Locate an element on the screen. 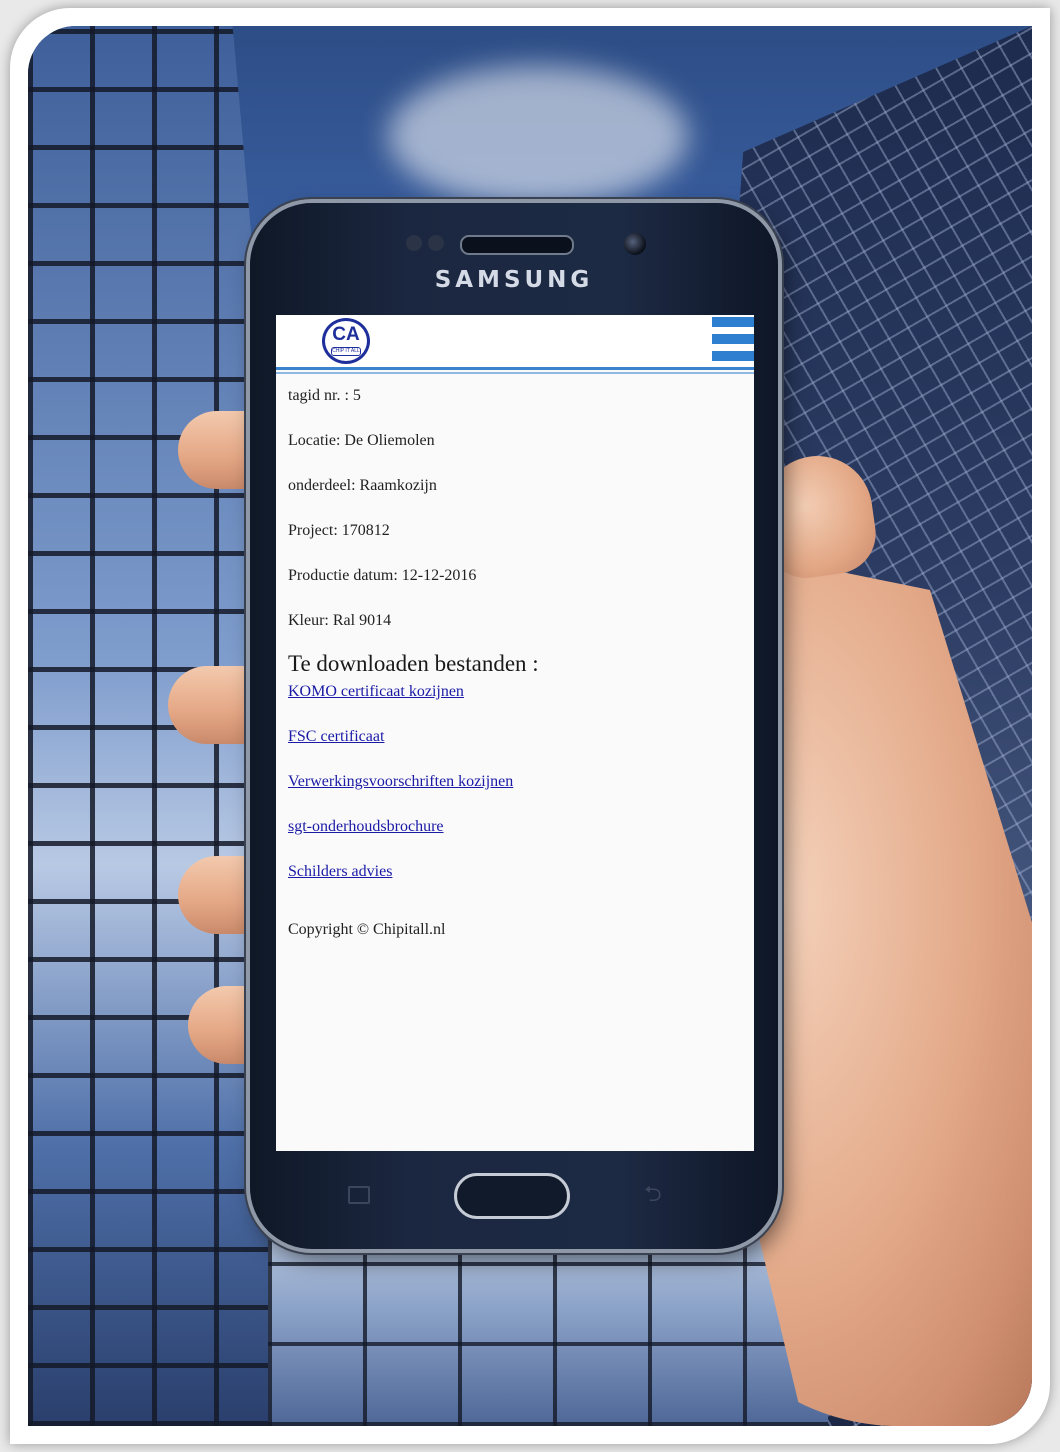  field-productie-datum: Productie datum: 12-12-2016 is located at coordinates (382, 575).